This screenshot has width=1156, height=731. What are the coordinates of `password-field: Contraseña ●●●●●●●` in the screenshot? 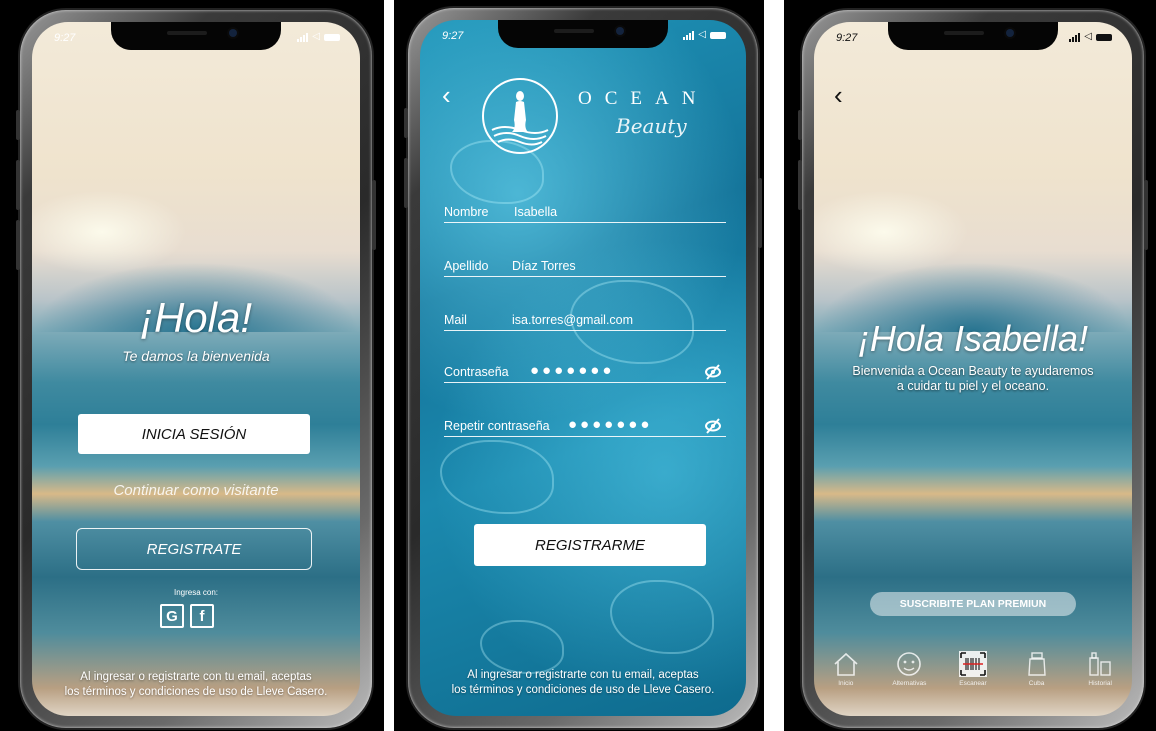 It's located at (585, 371).